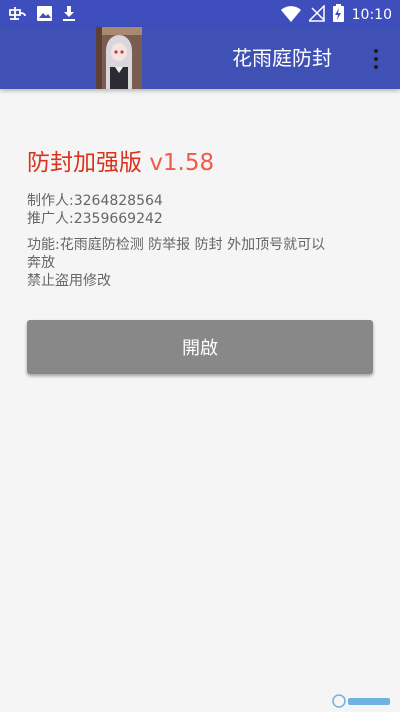 This screenshot has height=712, width=400. Describe the element at coordinates (182, 163) in the screenshot. I see `version-label: v1.58` at that location.